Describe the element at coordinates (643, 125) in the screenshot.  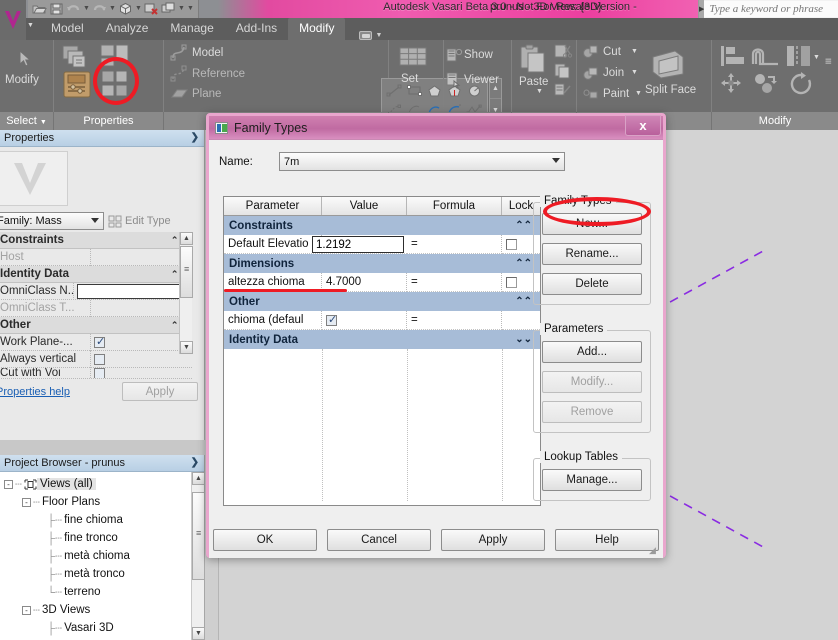
I see `close-icon: x` at that location.